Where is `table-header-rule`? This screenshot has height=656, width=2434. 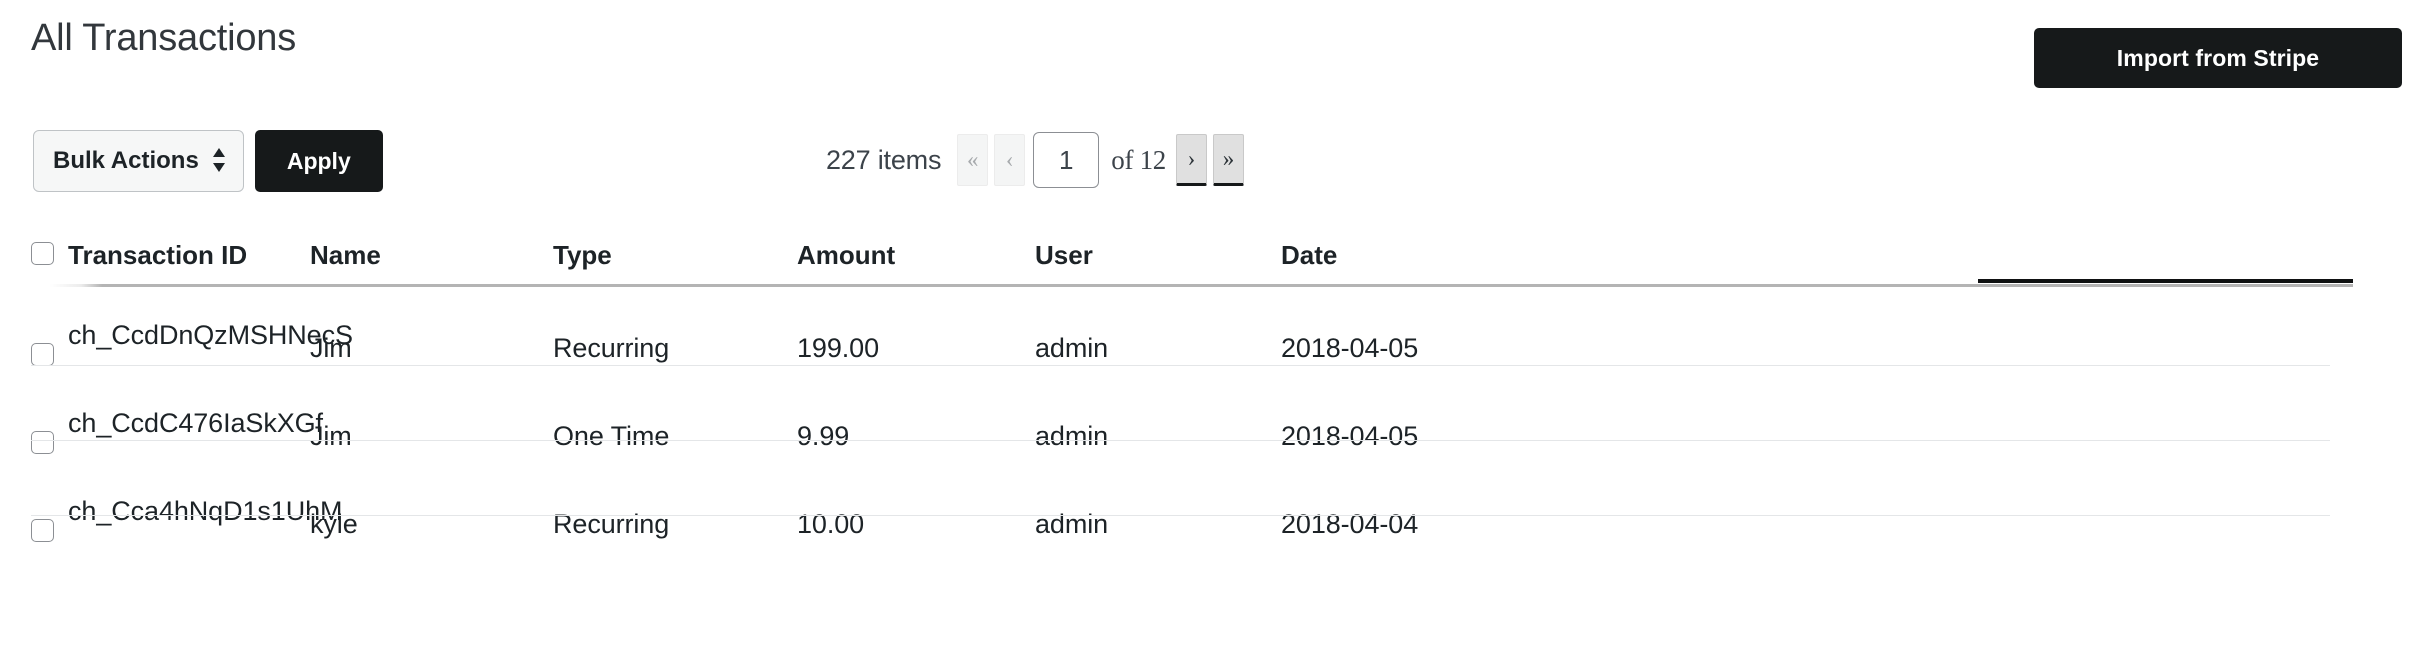
table-header-rule is located at coordinates (1201, 285).